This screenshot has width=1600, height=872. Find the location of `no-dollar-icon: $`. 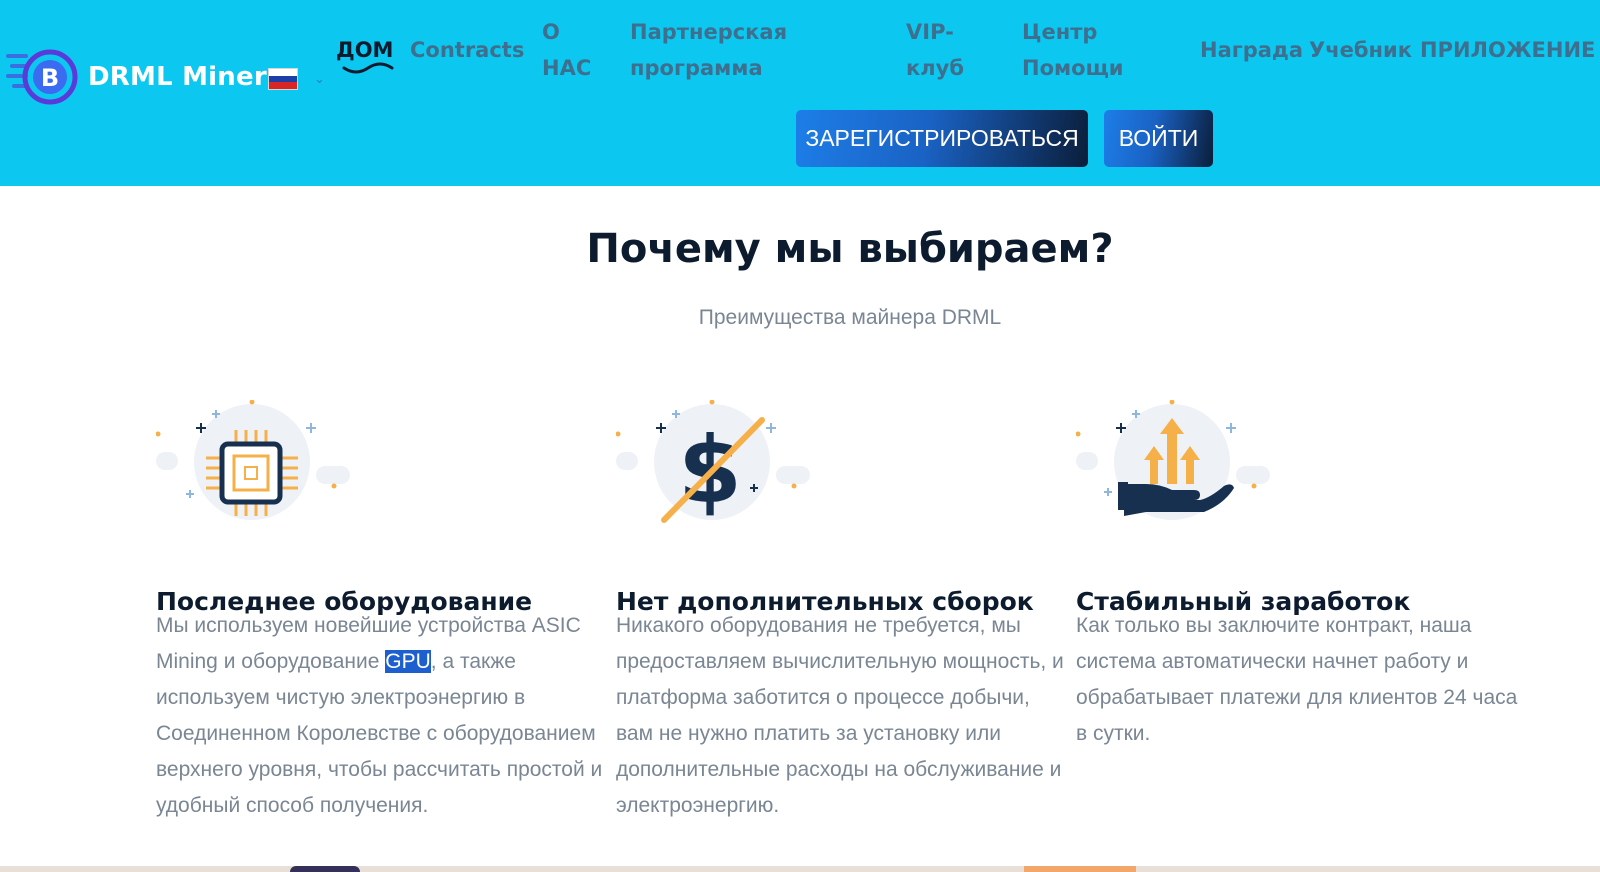

no-dollar-icon: $ is located at coordinates (713, 462).